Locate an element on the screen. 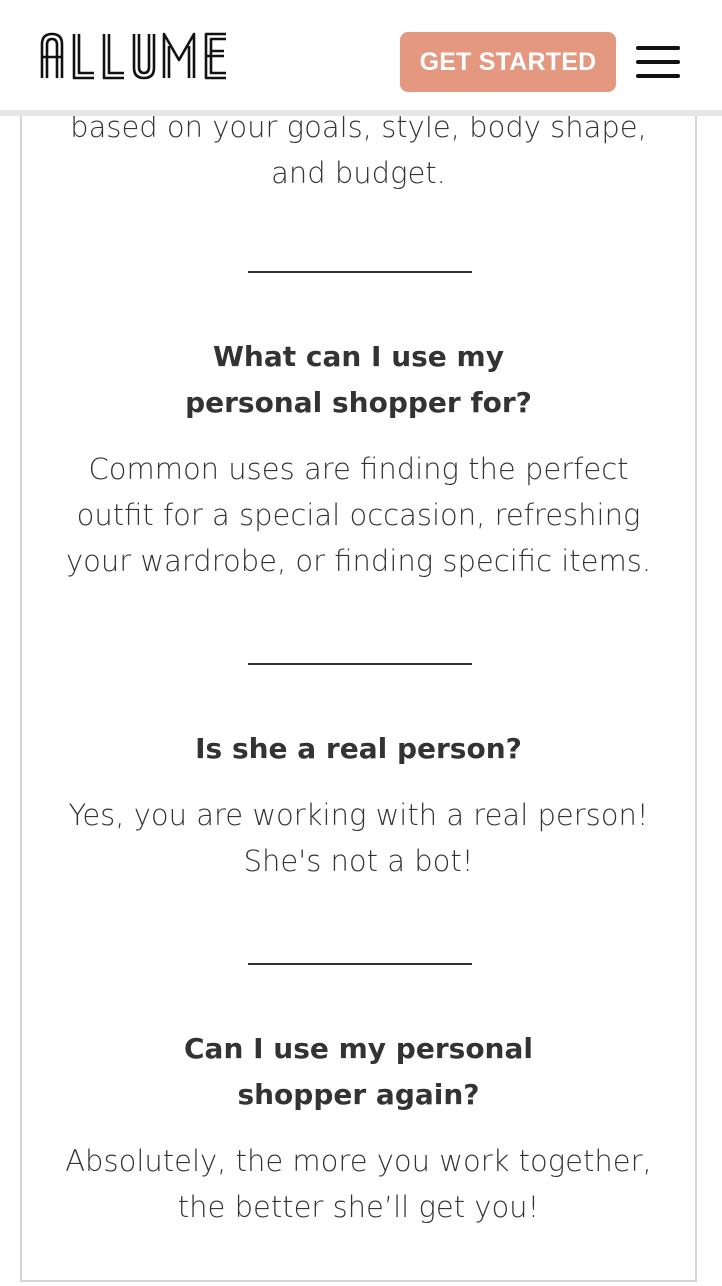 The height and width of the screenshot is (1286, 722). intro-last-line: and budget. is located at coordinates (358, 173).